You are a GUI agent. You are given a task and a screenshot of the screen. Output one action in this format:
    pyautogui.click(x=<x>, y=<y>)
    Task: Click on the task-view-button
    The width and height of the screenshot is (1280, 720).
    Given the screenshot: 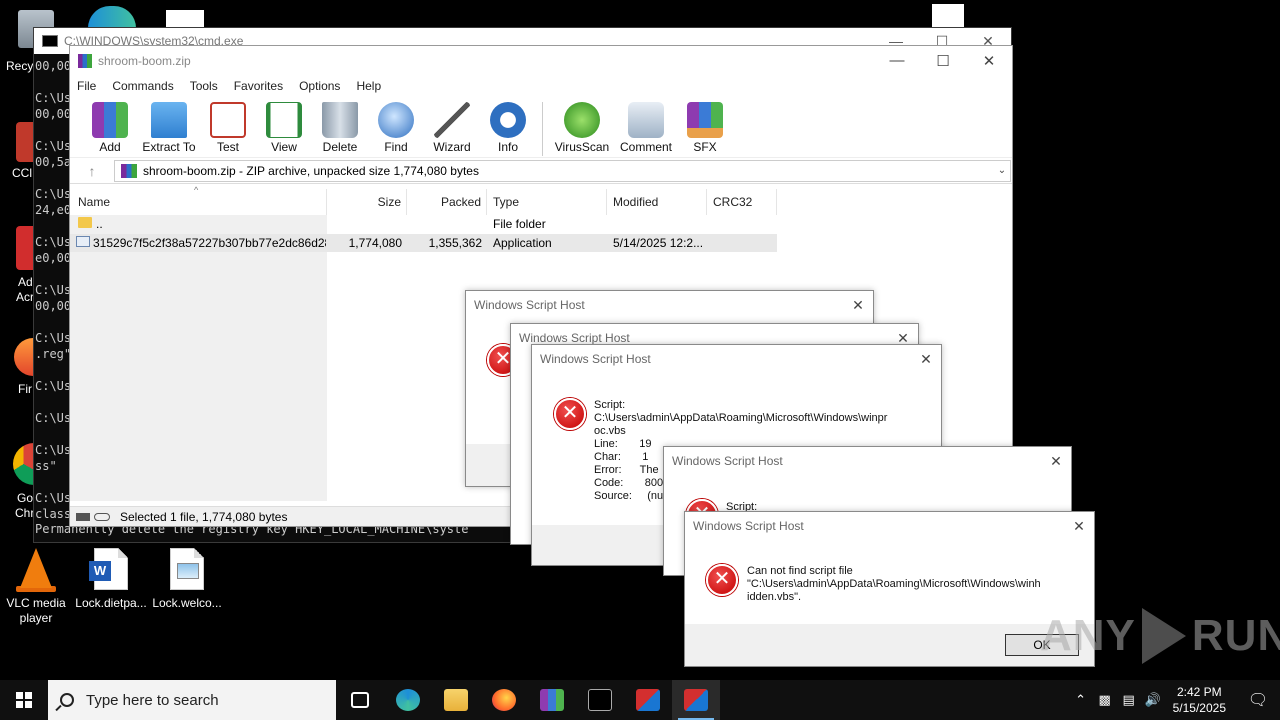 What is the action you would take?
    pyautogui.click(x=360, y=700)
    